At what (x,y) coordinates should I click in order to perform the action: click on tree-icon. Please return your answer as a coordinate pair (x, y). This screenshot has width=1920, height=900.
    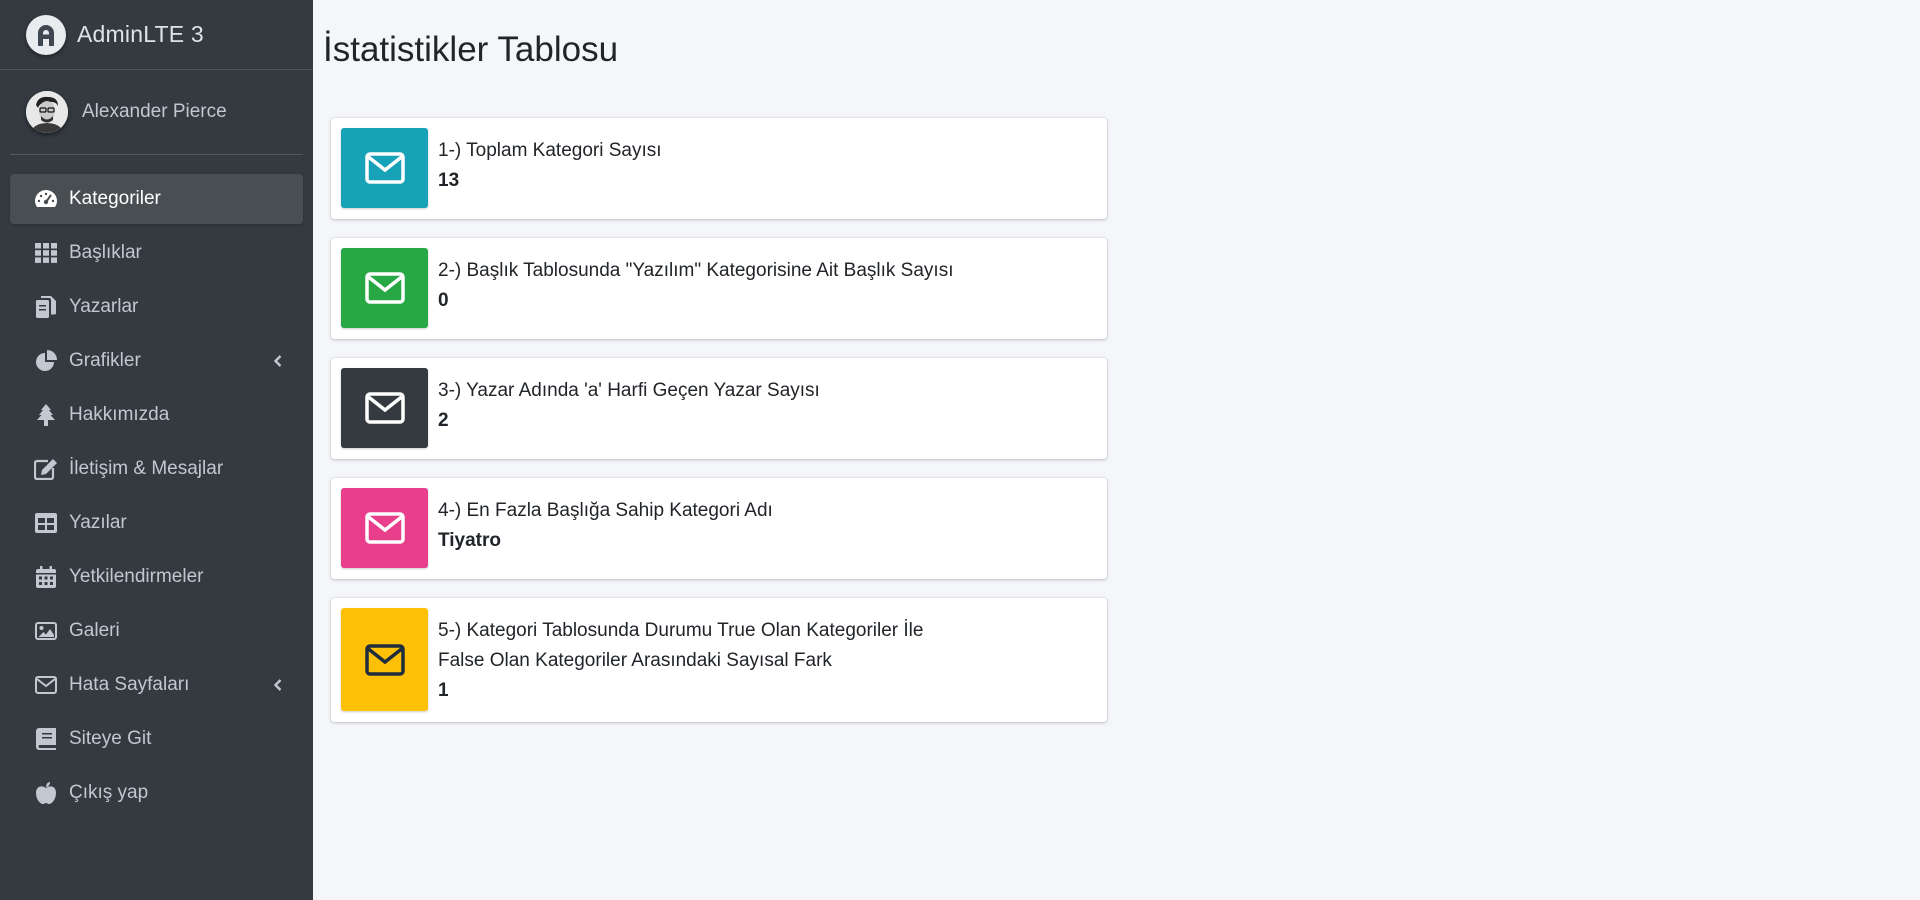
    Looking at the image, I should click on (46, 415).